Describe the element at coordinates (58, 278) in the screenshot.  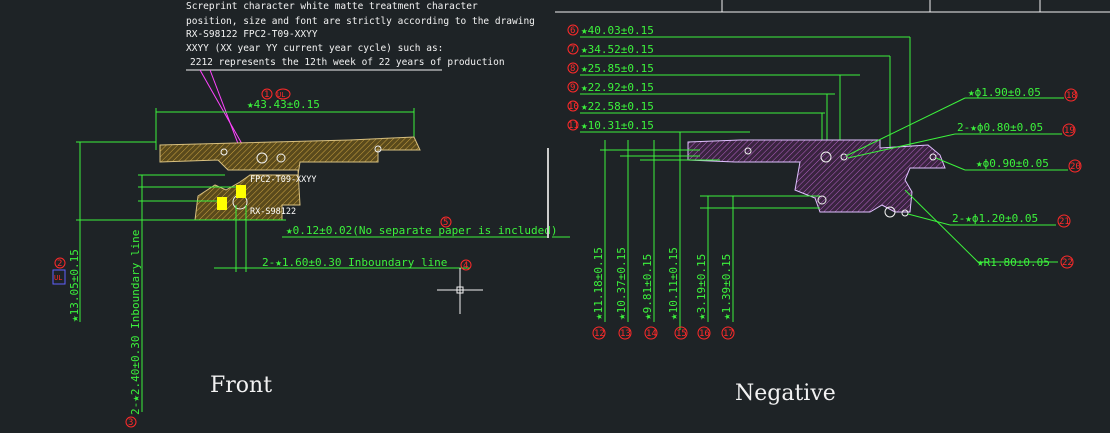
I see `callout-2-tag-text: UL` at that location.